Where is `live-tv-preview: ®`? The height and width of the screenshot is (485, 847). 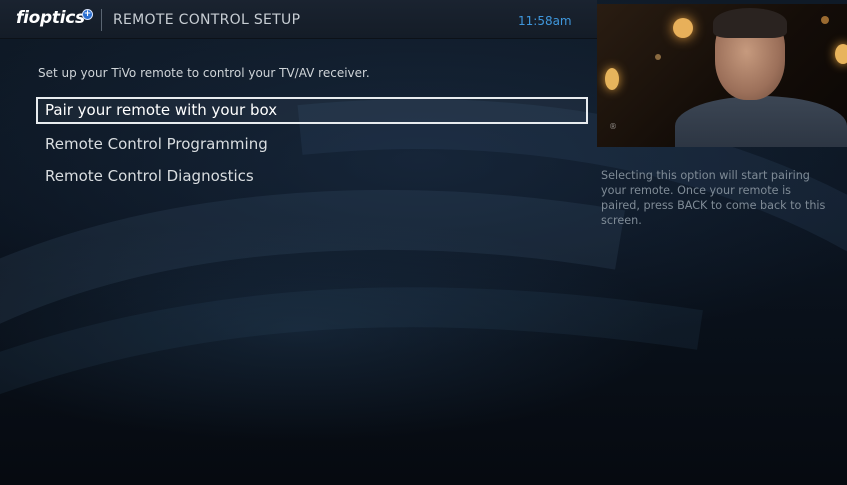 live-tv-preview: ® is located at coordinates (722, 75).